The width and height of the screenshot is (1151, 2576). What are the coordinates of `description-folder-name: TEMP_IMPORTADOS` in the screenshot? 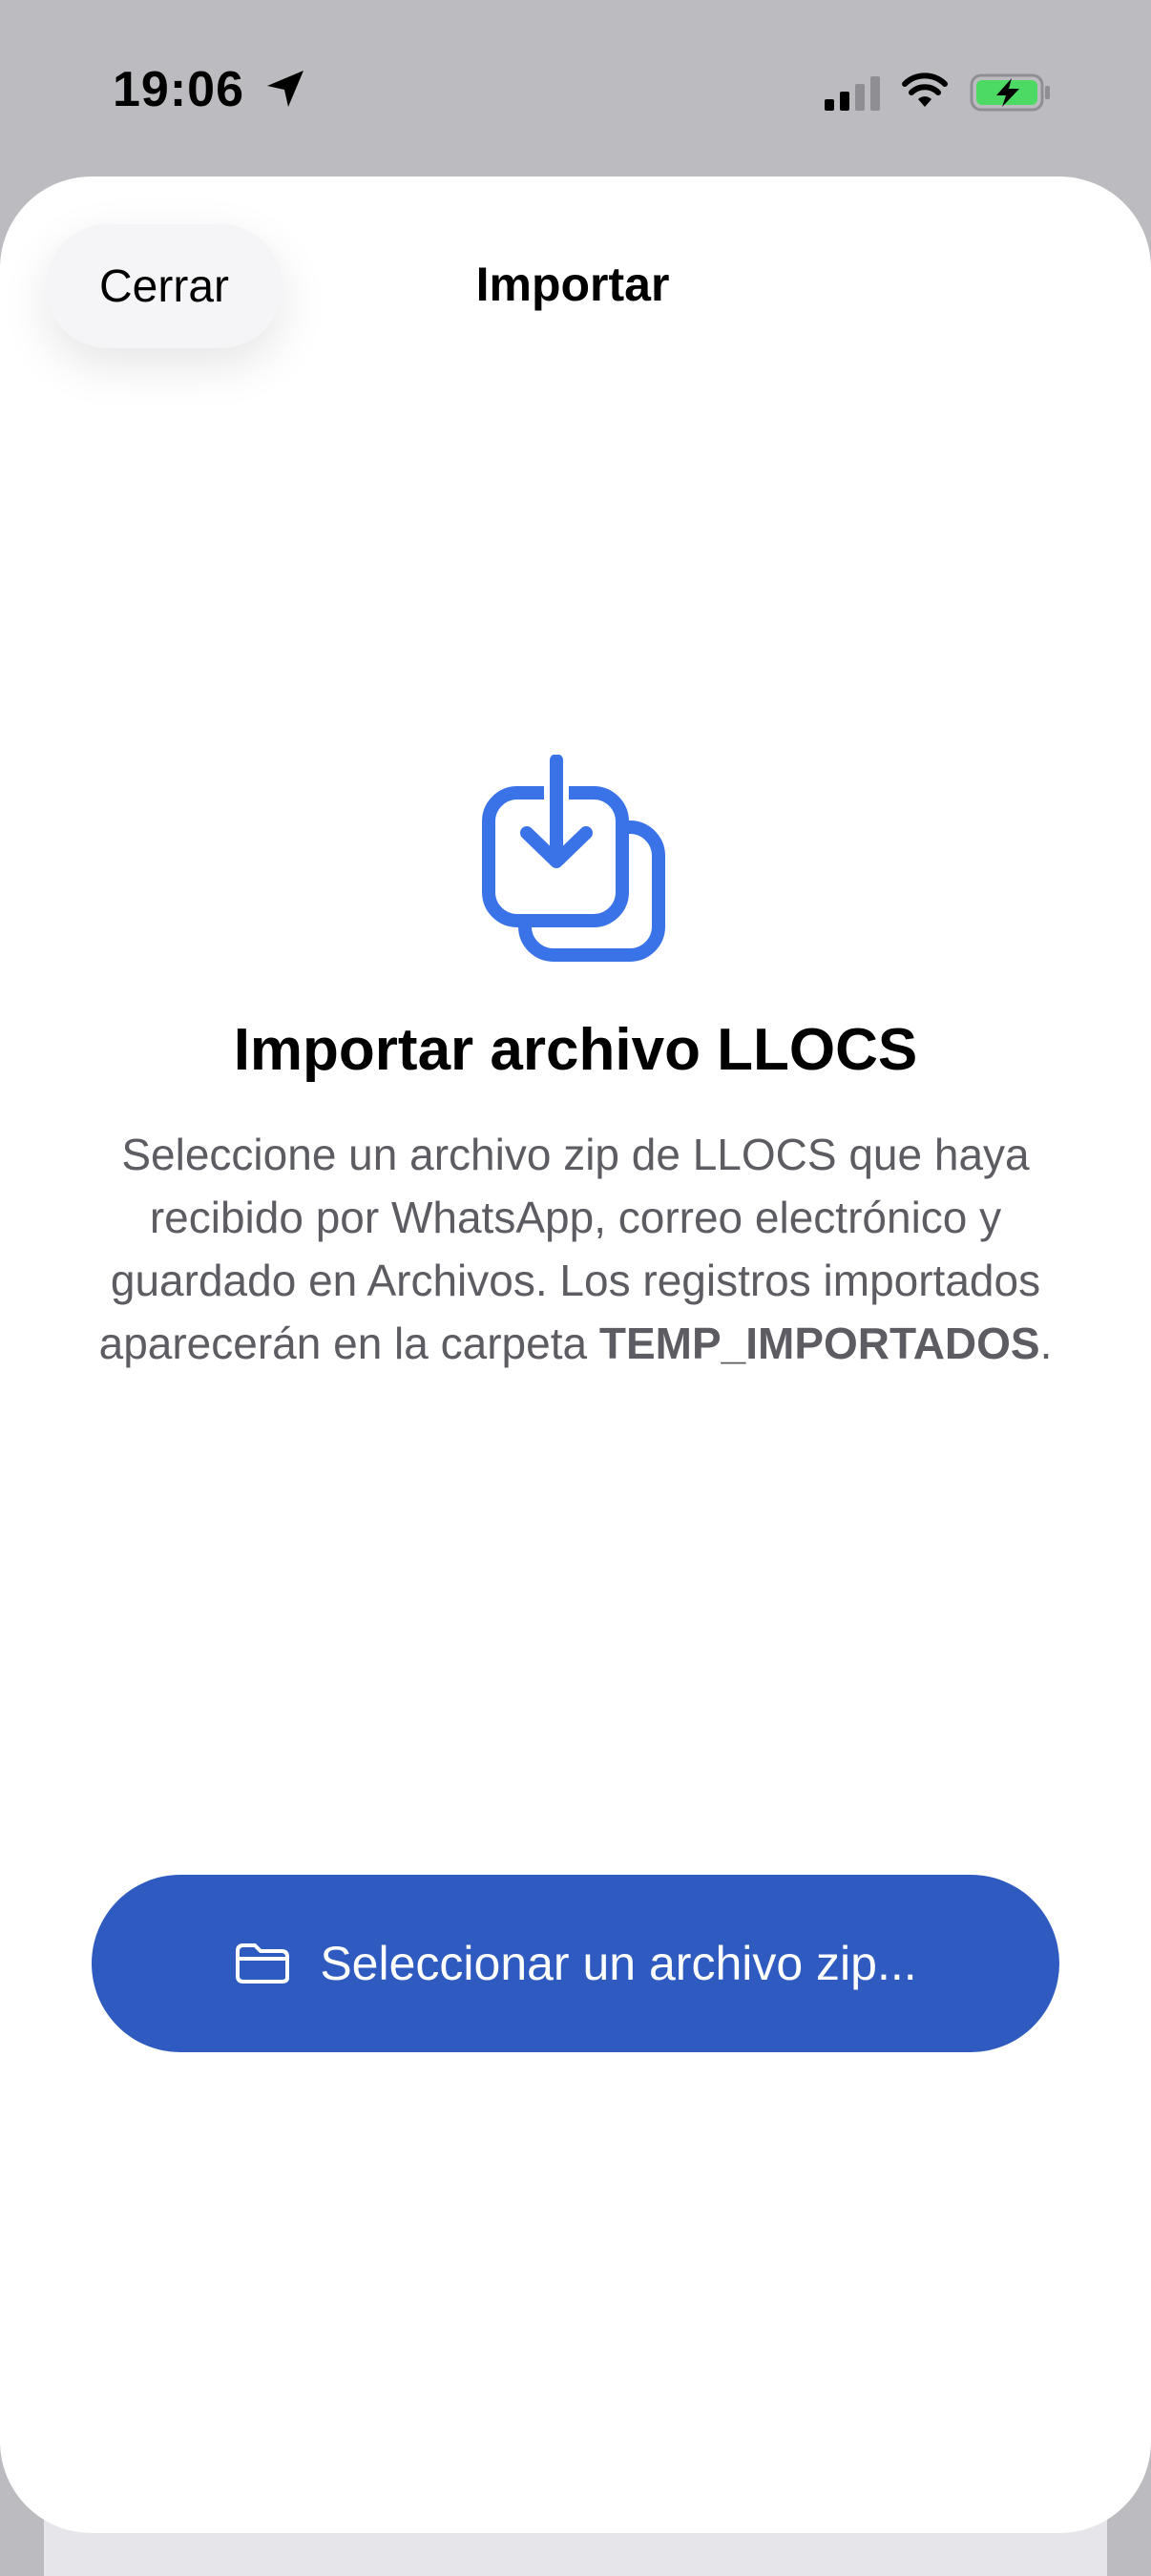 It's located at (819, 1343).